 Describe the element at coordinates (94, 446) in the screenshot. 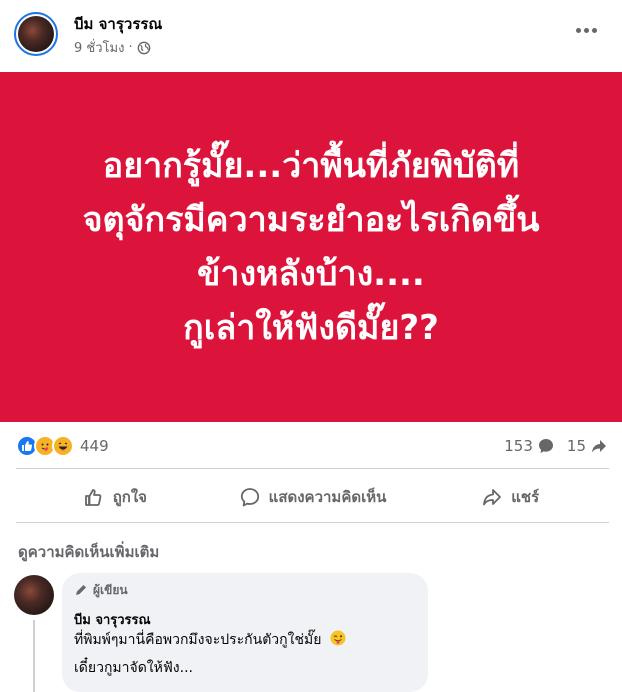

I see `reaction-count: 449` at that location.